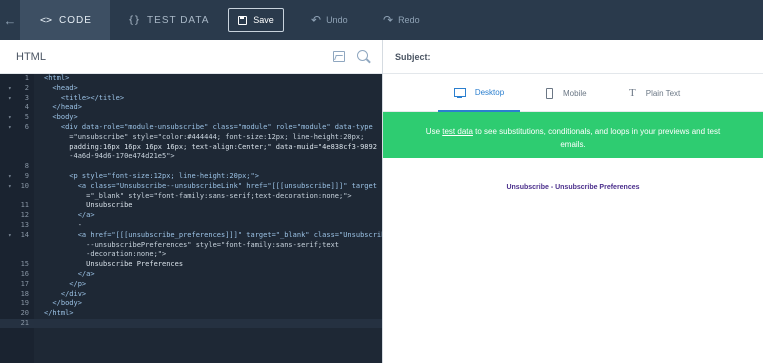  What do you see at coordinates (24, 185) in the screenshot?
I see `line-number: 10` at bounding box center [24, 185].